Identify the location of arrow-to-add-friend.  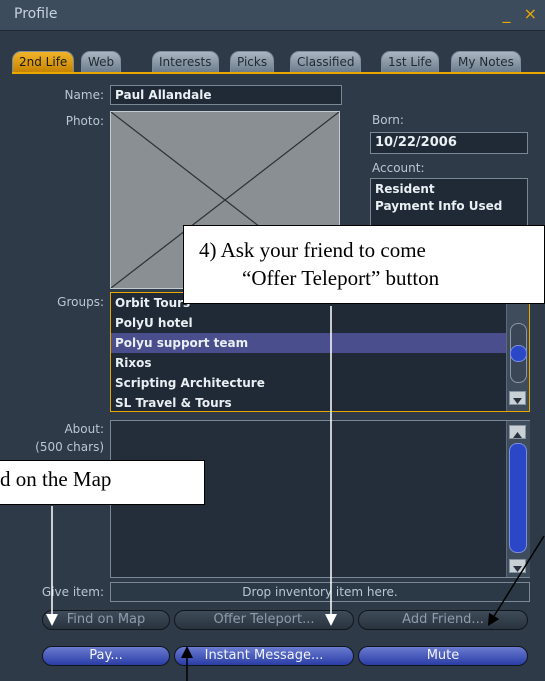
(516, 581).